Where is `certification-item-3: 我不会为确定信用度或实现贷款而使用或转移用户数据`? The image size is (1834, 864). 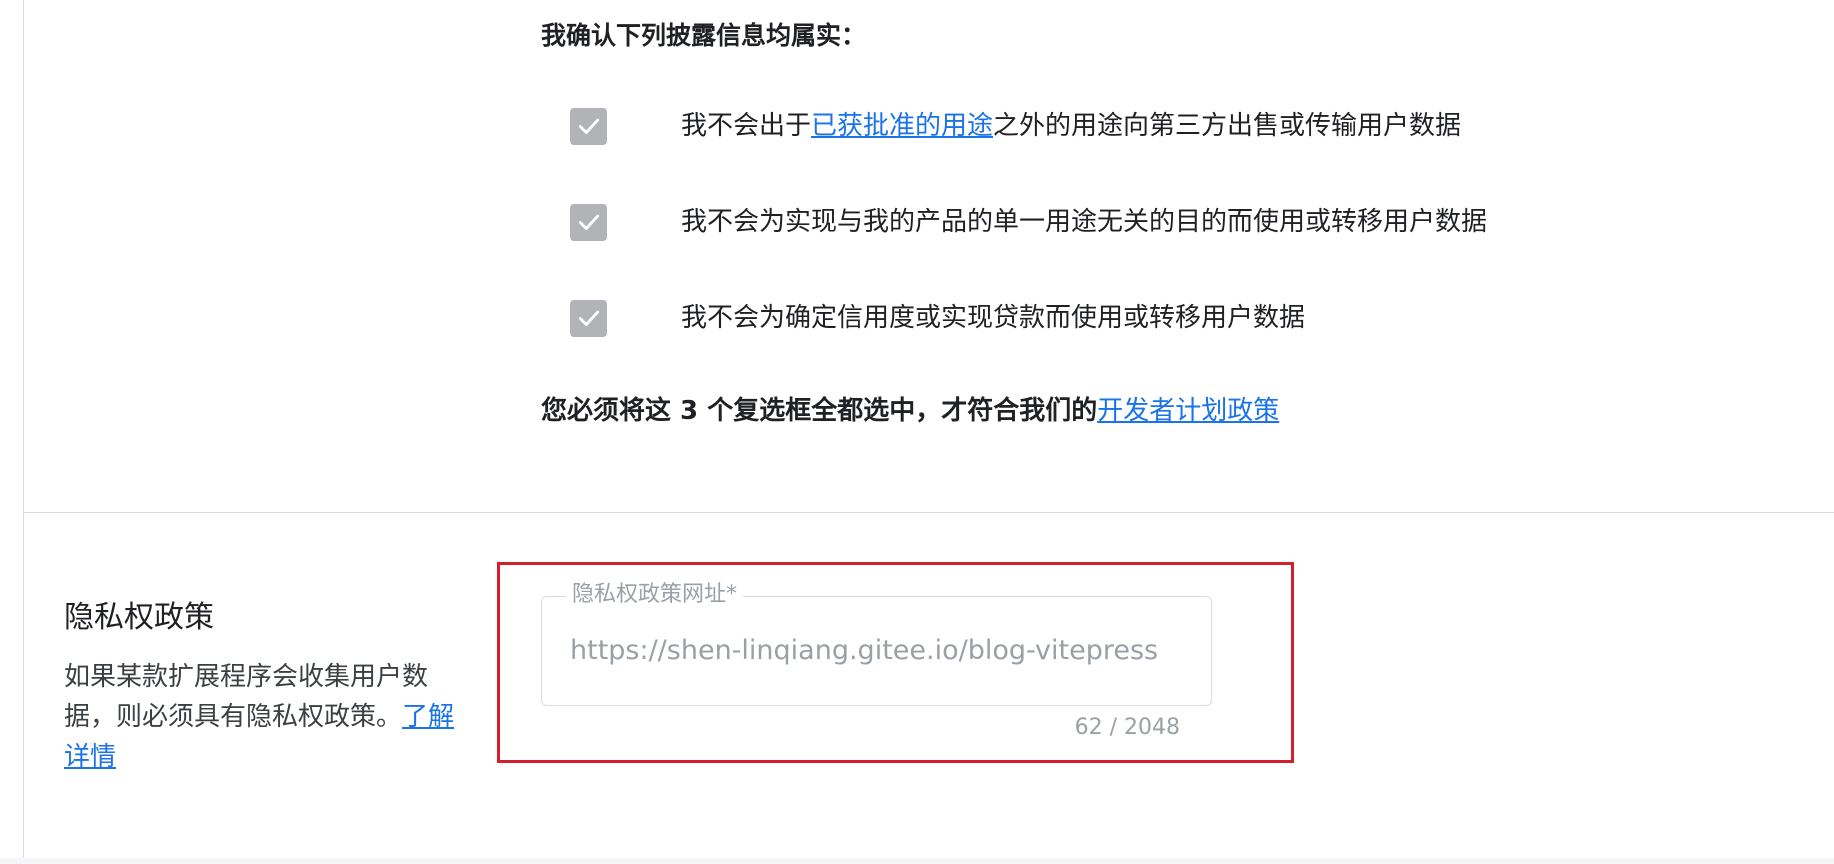 certification-item-3: 我不会为确定信用度或实现贷款而使用或转移用户数据 is located at coordinates (1070, 318).